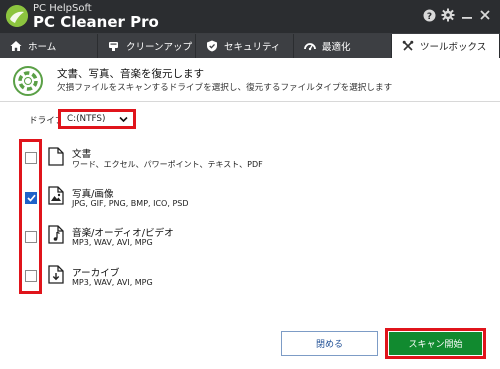 This screenshot has height=369, width=500. Describe the element at coordinates (16, 46) in the screenshot. I see `home-icon` at that location.